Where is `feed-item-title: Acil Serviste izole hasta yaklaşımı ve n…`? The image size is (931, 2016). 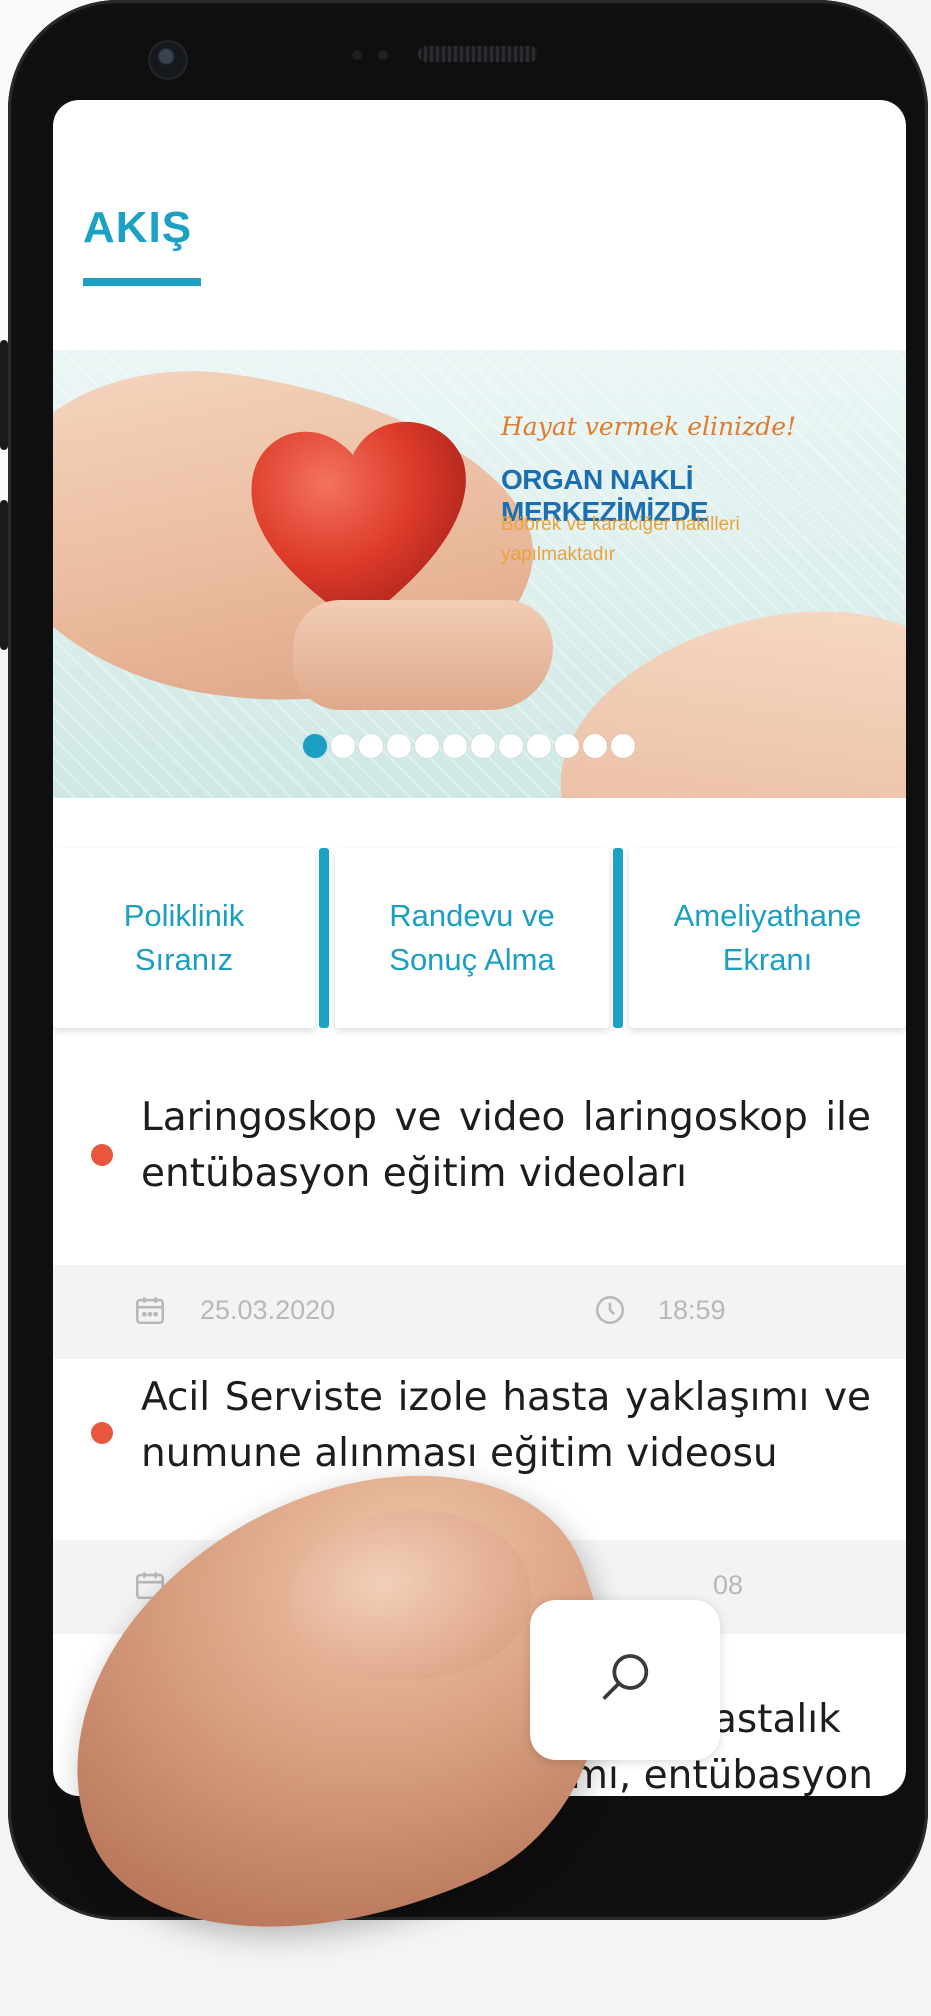
feed-item-title: Acil Serviste izole hasta yaklaşımı ve n… is located at coordinates (506, 1425).